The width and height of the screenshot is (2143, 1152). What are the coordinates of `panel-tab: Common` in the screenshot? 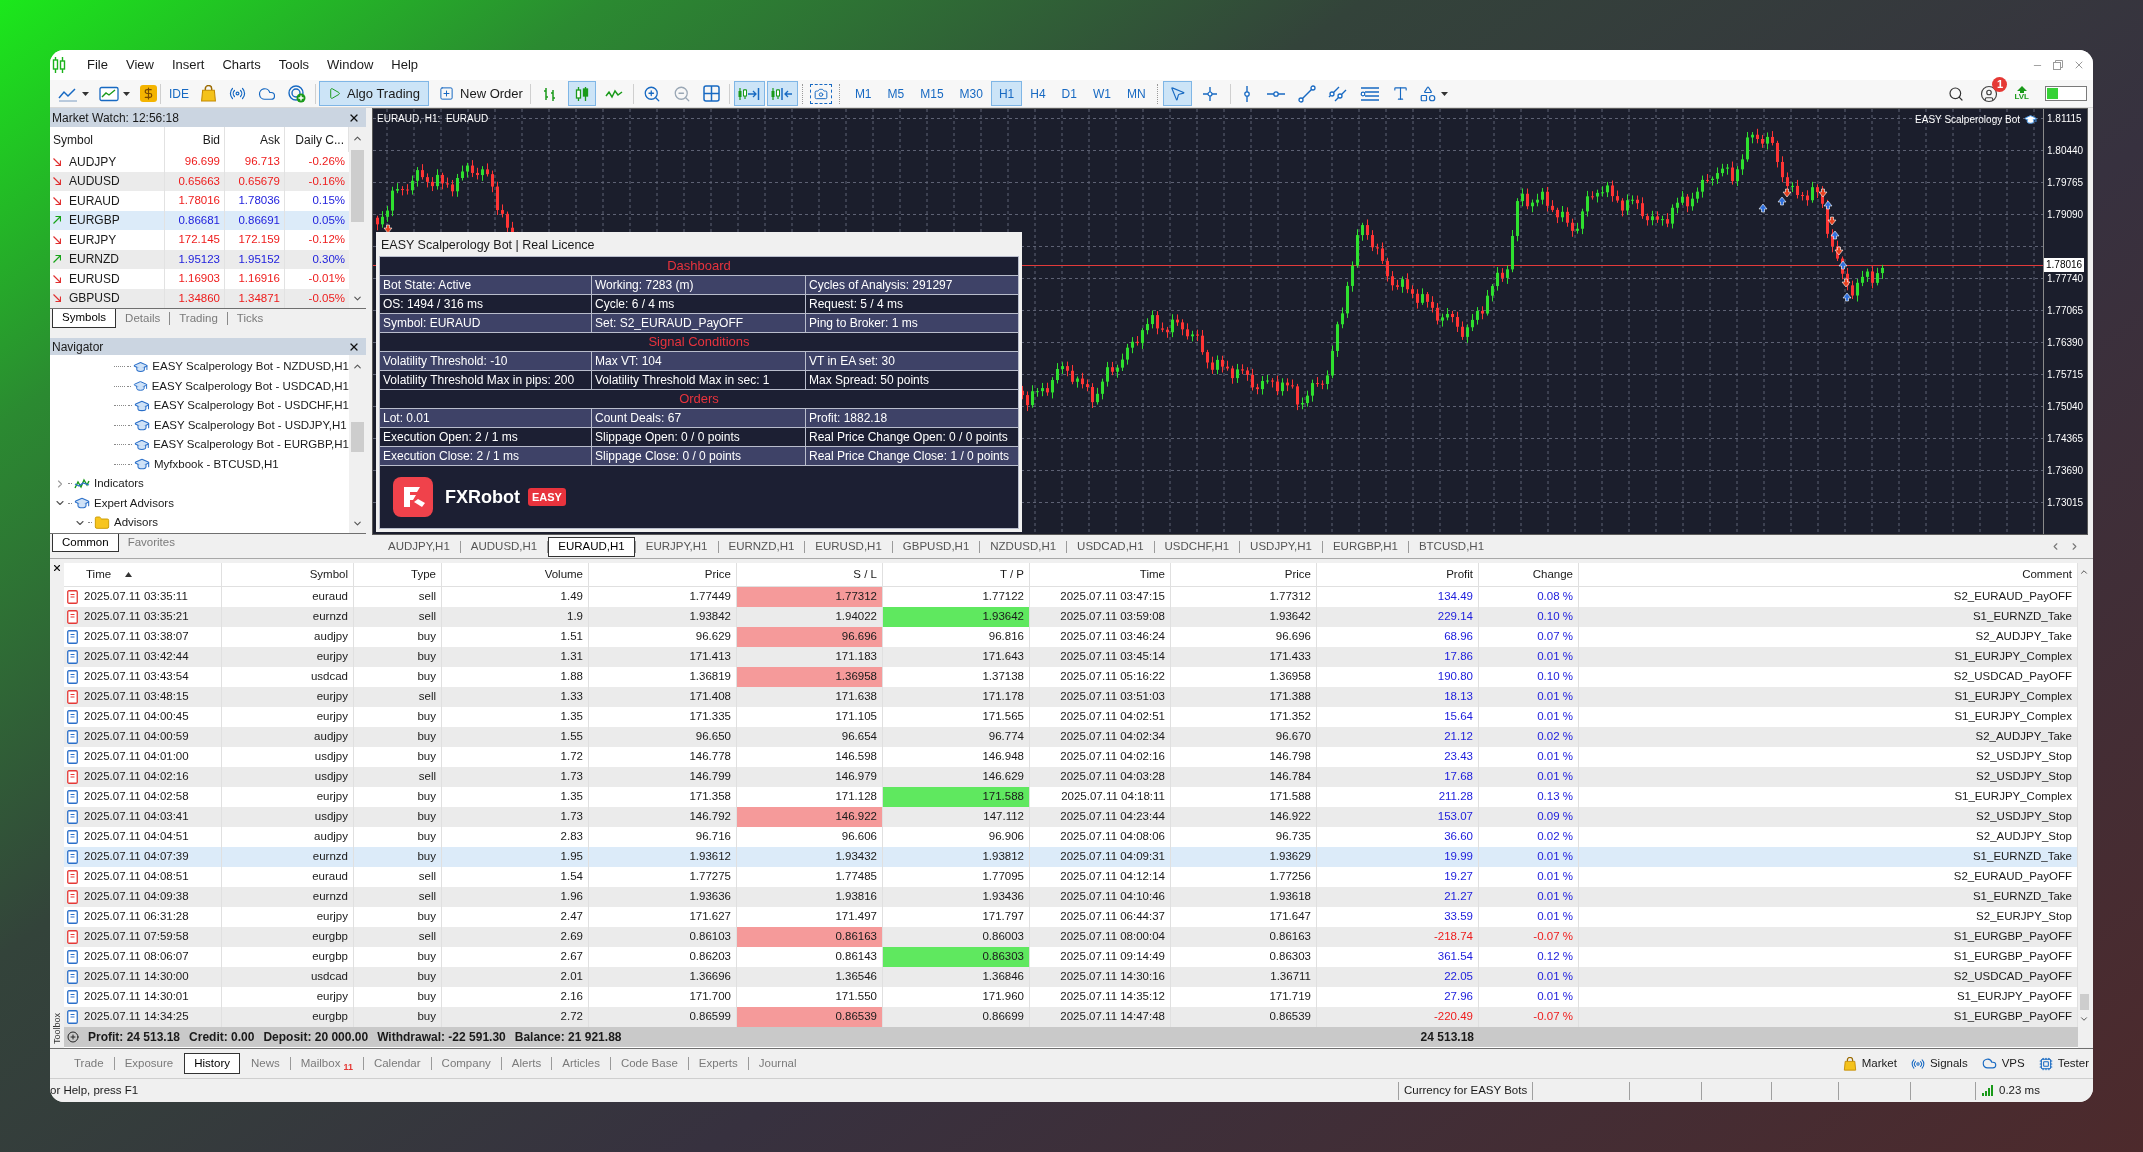 It's located at (85, 543).